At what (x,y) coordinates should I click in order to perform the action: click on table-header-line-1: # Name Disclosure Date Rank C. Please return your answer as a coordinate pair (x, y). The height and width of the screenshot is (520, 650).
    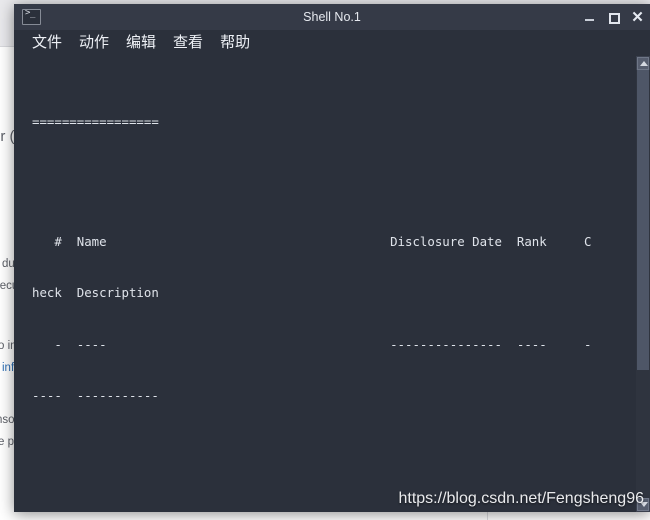
    Looking at the image, I should click on (312, 241).